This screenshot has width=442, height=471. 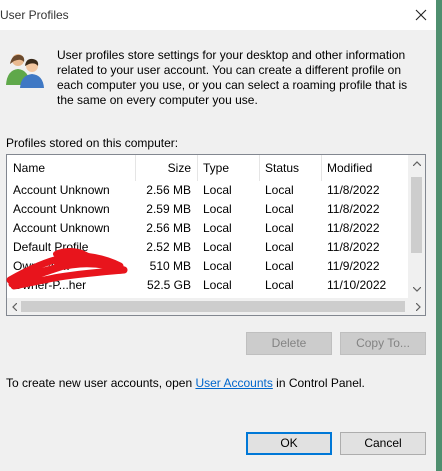 What do you see at coordinates (233, 383) in the screenshot?
I see `user-accounts-link: User Accounts` at bounding box center [233, 383].